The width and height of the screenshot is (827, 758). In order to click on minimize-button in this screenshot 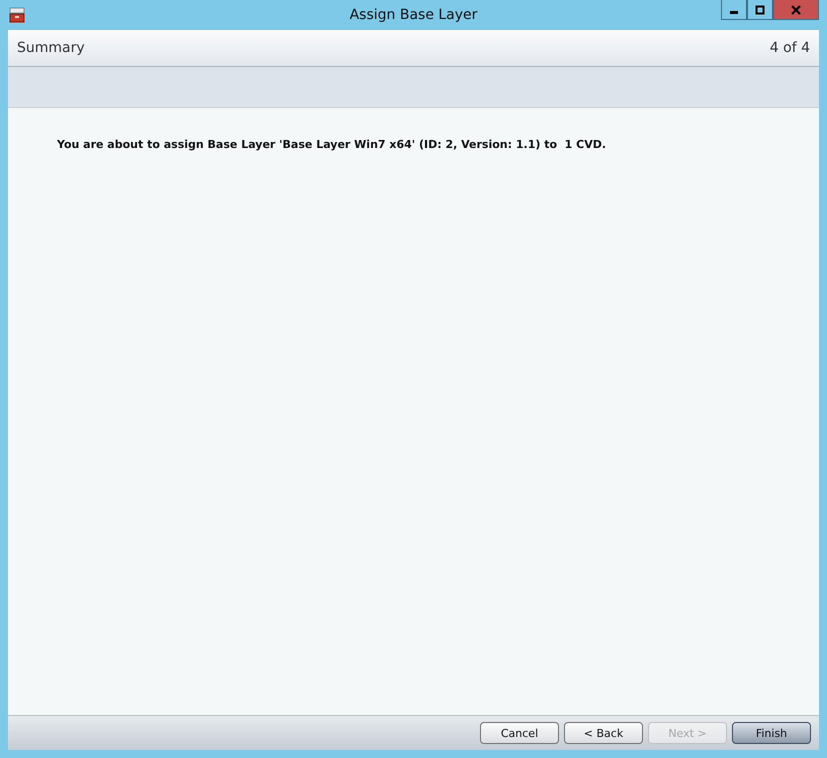, I will do `click(734, 10)`.